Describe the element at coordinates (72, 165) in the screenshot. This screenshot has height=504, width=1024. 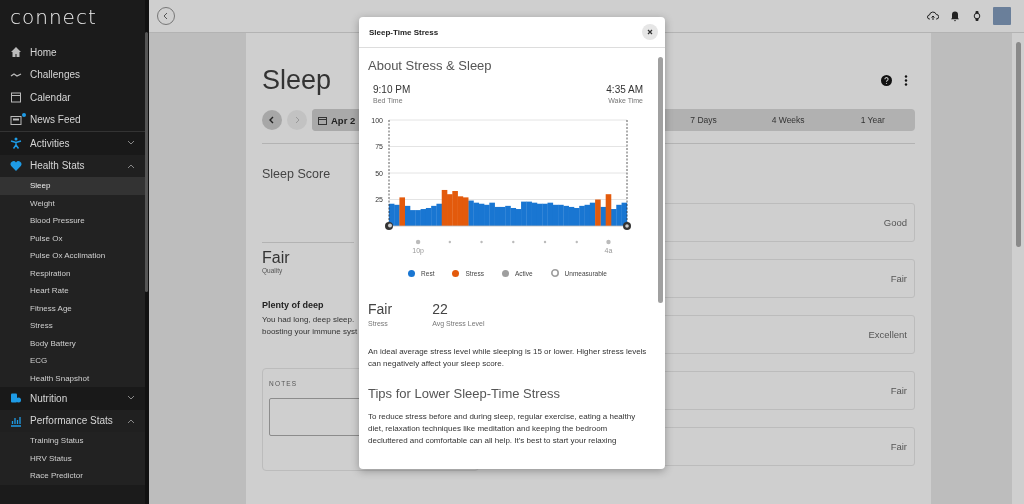
I see `sidebar-section: Health Stats` at that location.